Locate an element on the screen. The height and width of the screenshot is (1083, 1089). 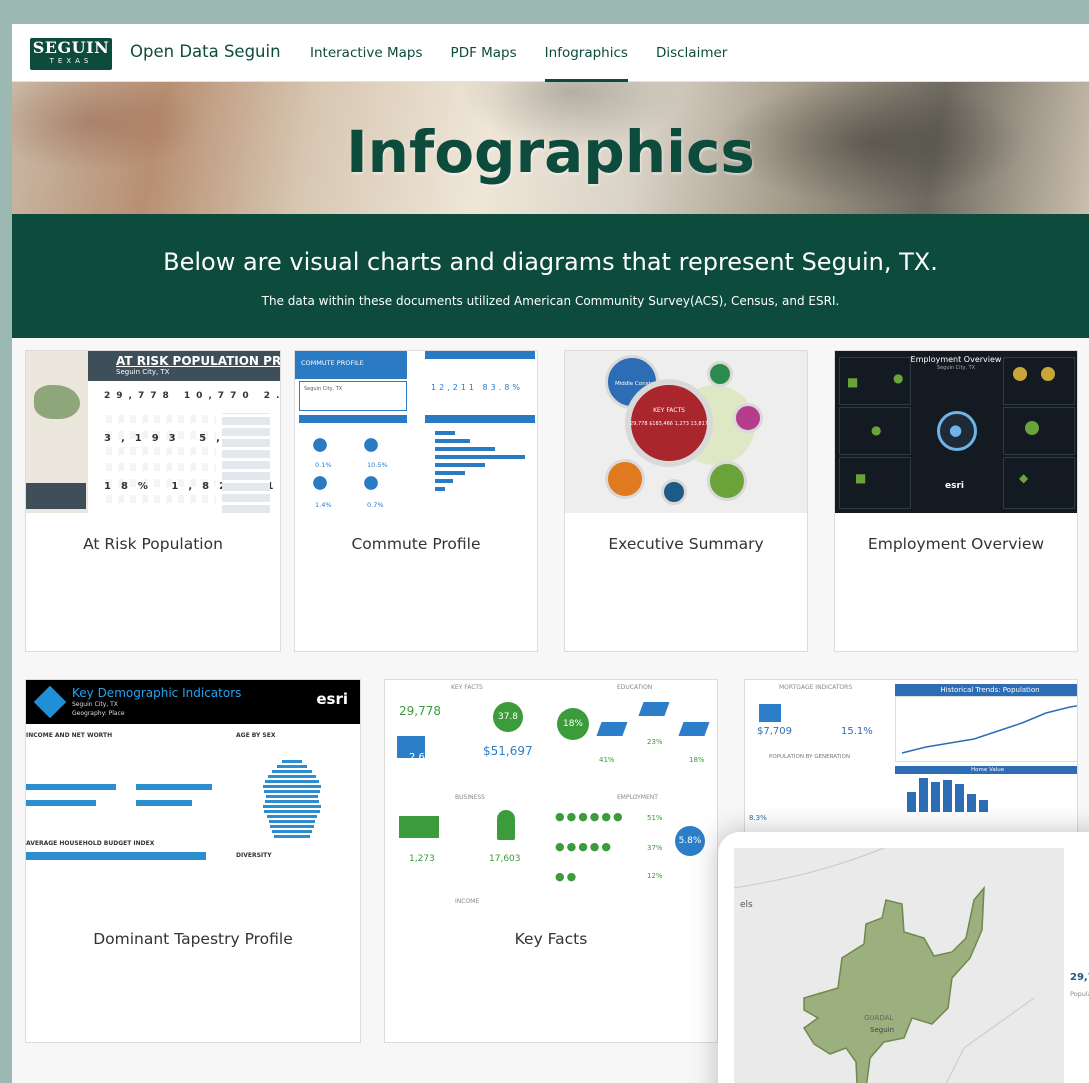
thumbnail-section-title: INCOME AND NET WORTH is located at coordinates (69, 735).